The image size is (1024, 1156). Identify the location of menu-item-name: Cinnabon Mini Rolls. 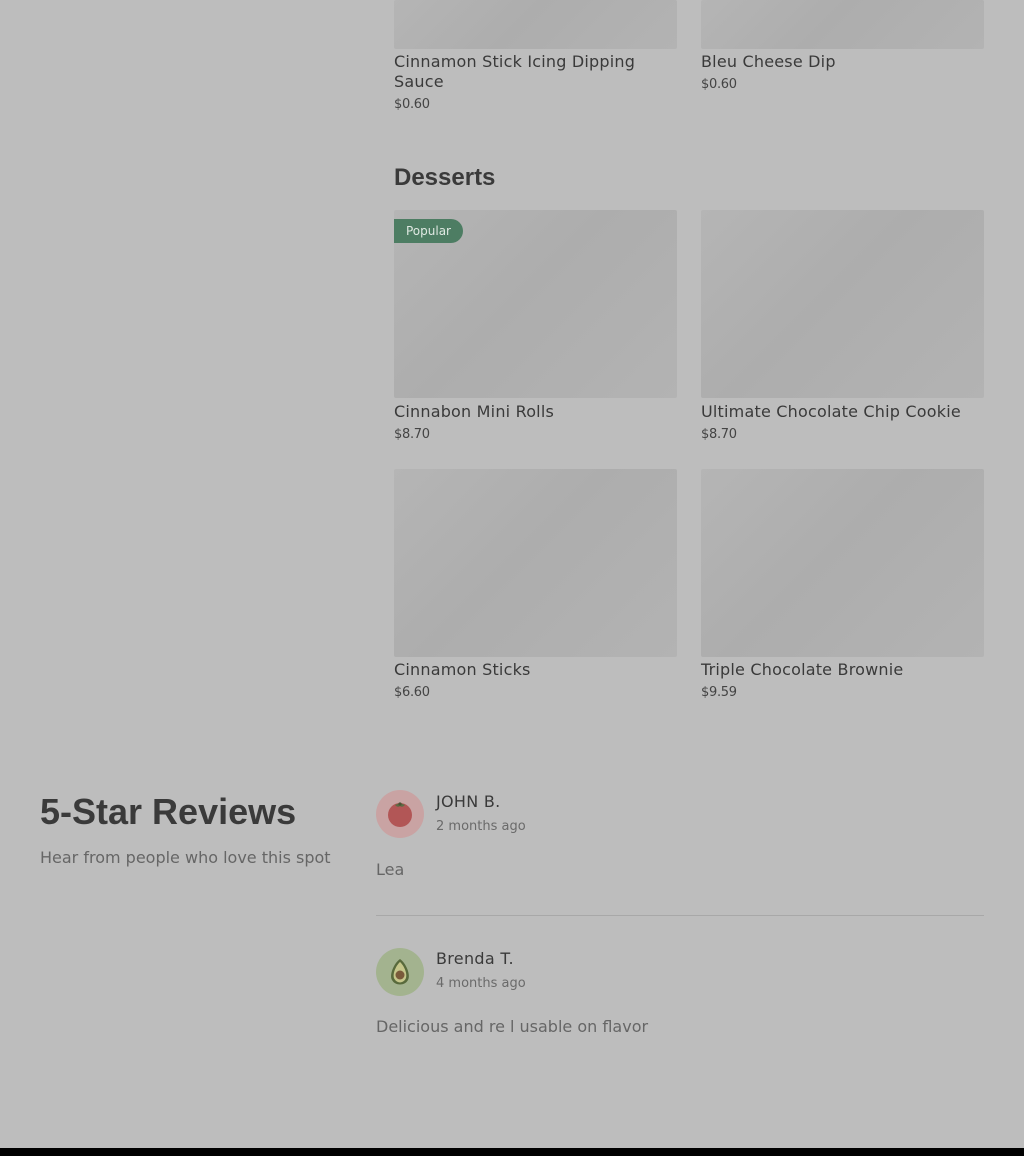
(535, 412).